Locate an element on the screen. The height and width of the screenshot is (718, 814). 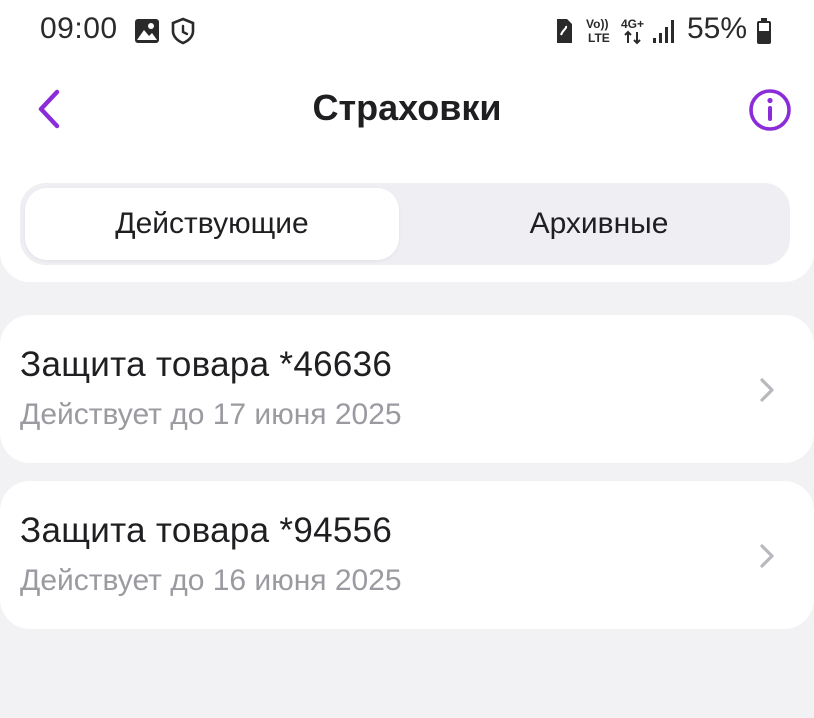
status-time: 09:00 is located at coordinates (79, 28).